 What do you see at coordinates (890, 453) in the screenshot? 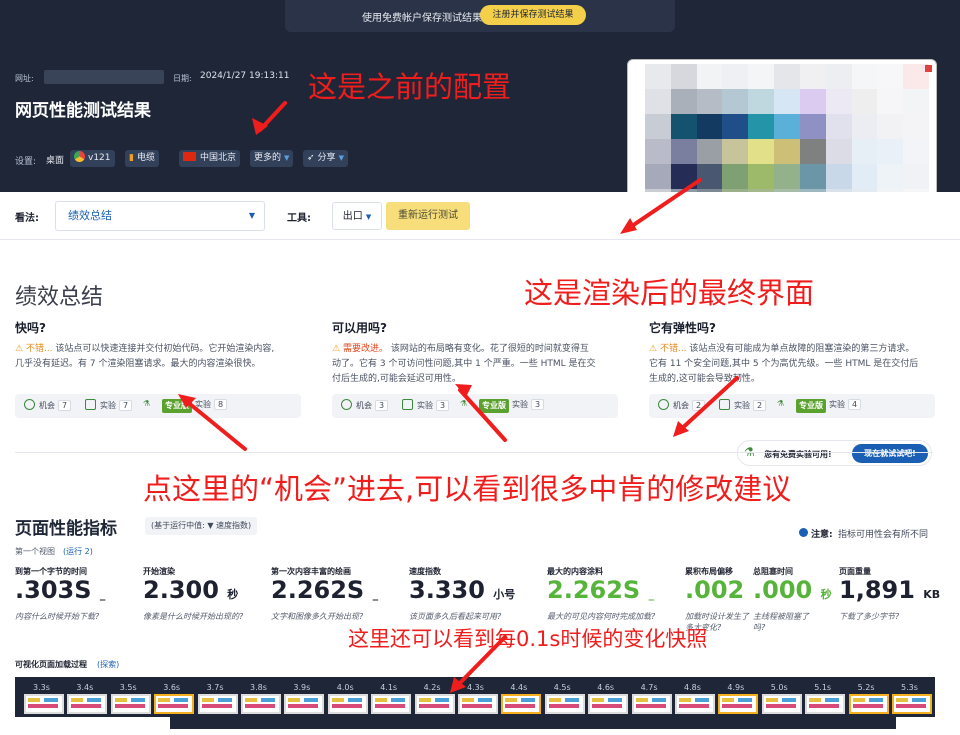
I see `try-now-button: 现在就试试吧!` at bounding box center [890, 453].